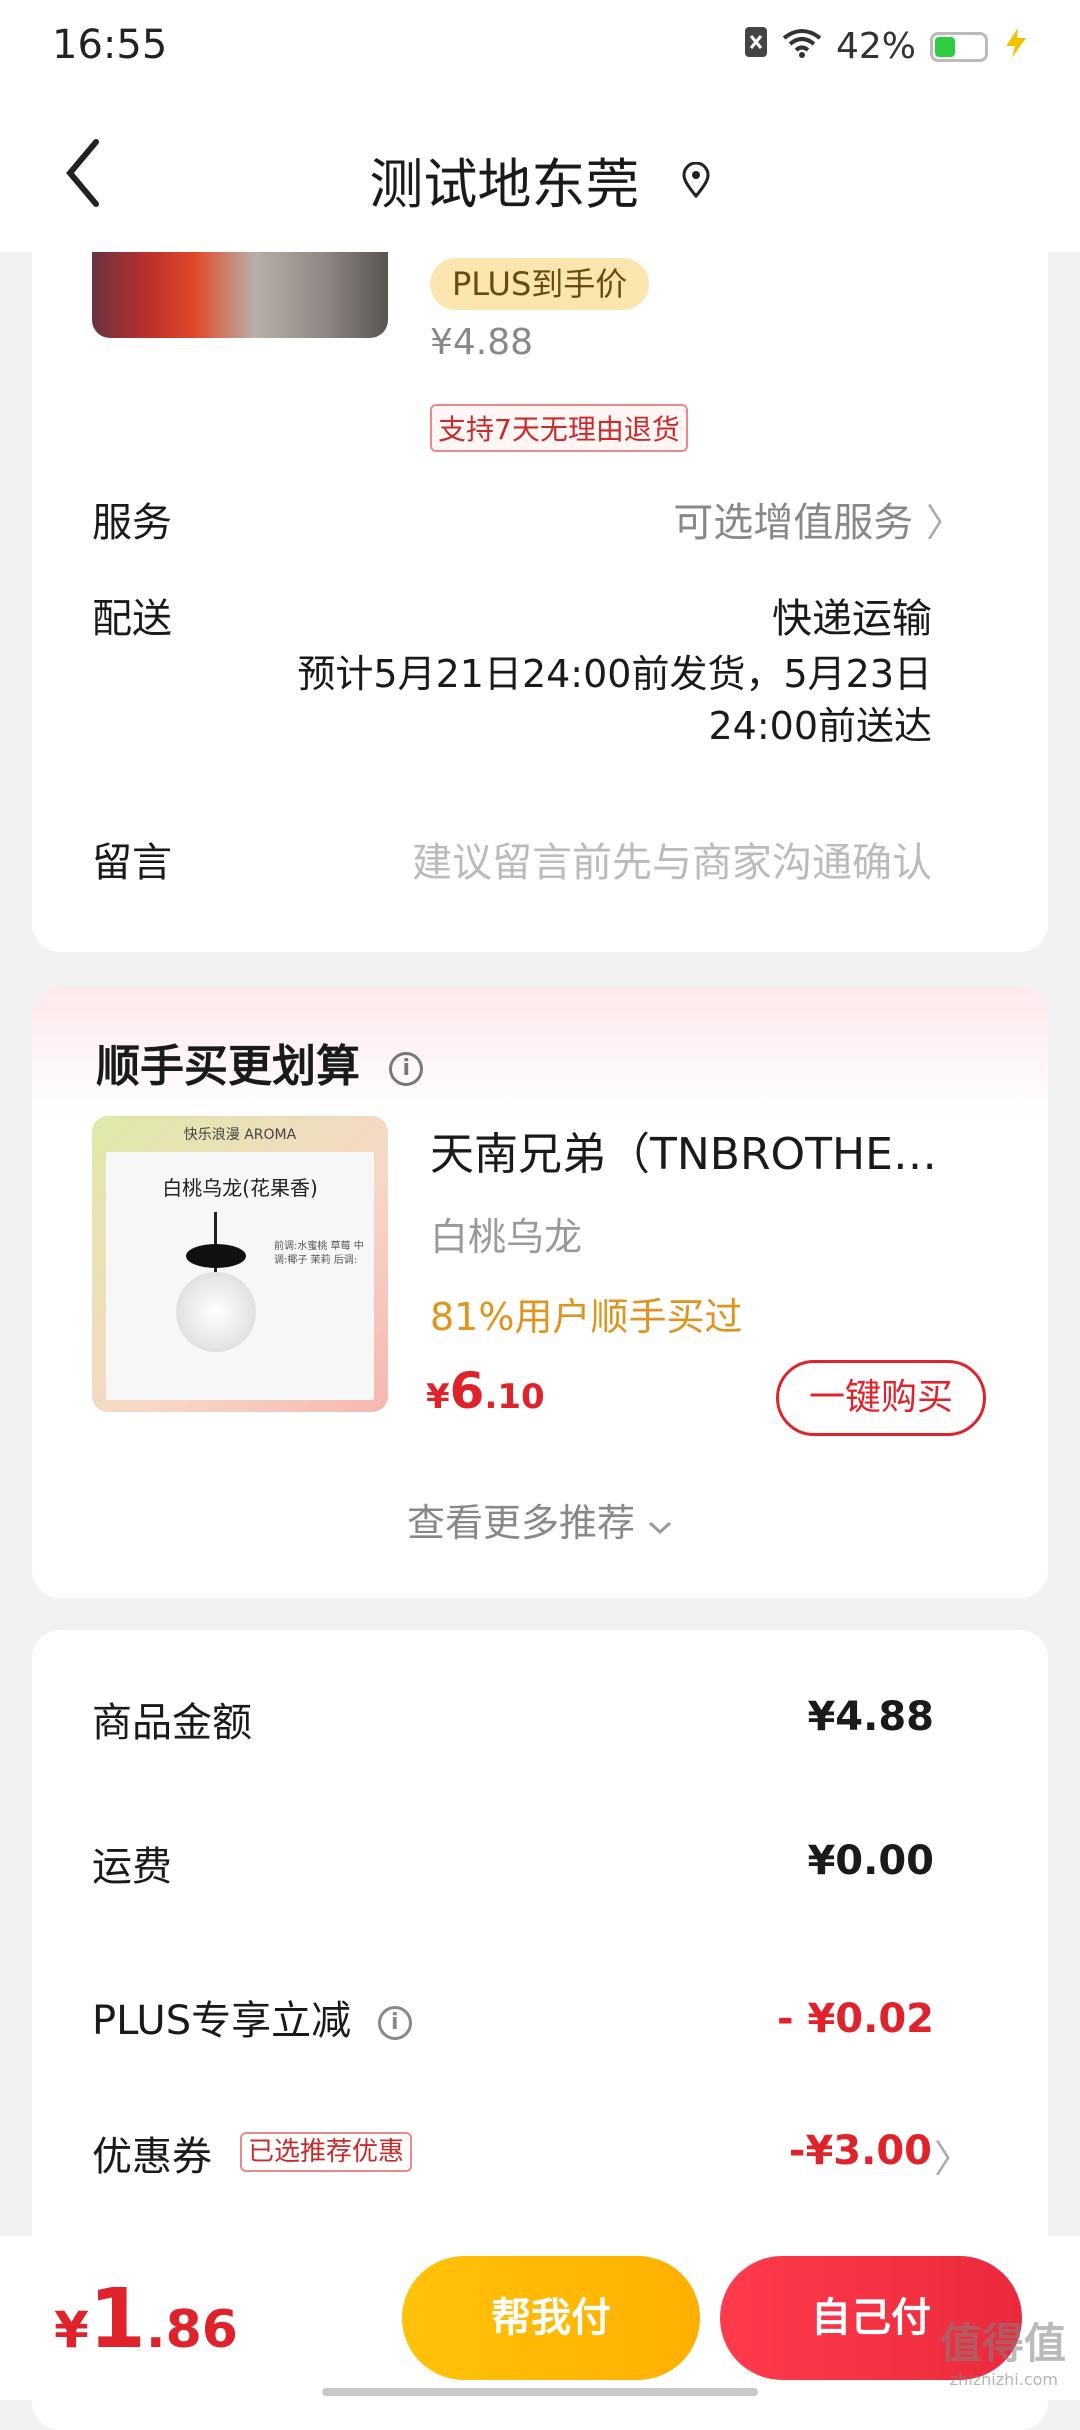 The image size is (1080, 2430). What do you see at coordinates (1016, 46) in the screenshot?
I see `charging-icon` at bounding box center [1016, 46].